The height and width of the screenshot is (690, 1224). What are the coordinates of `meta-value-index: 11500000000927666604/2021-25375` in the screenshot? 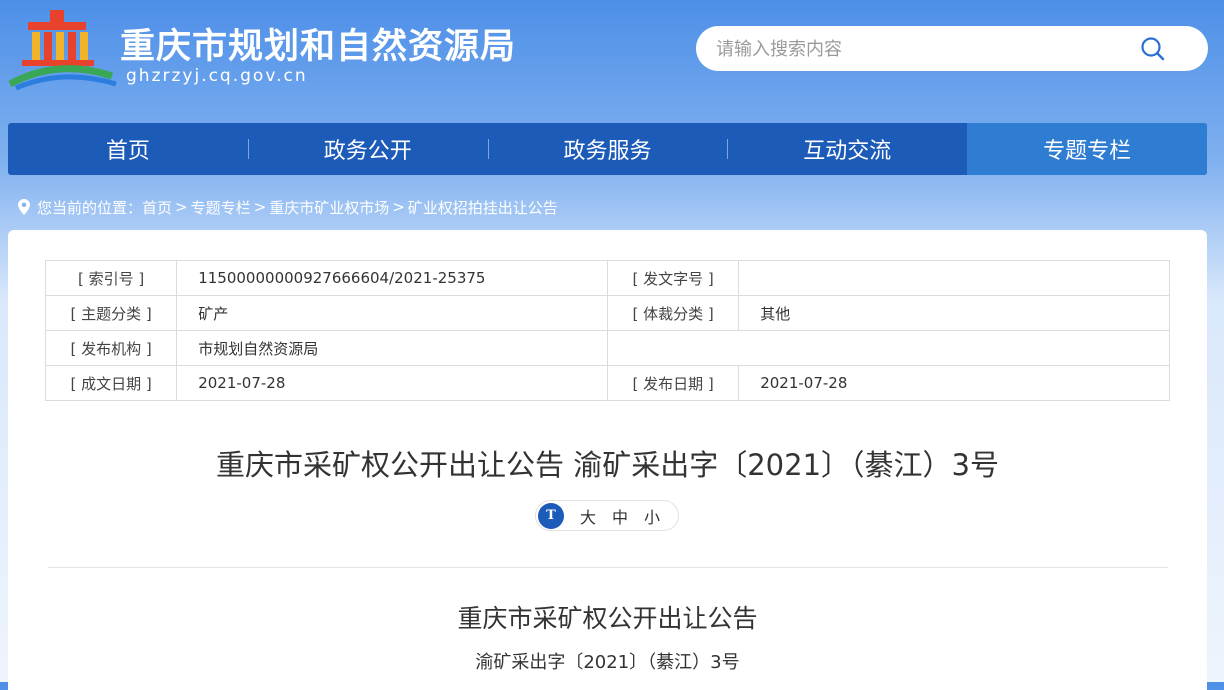 It's located at (392, 278).